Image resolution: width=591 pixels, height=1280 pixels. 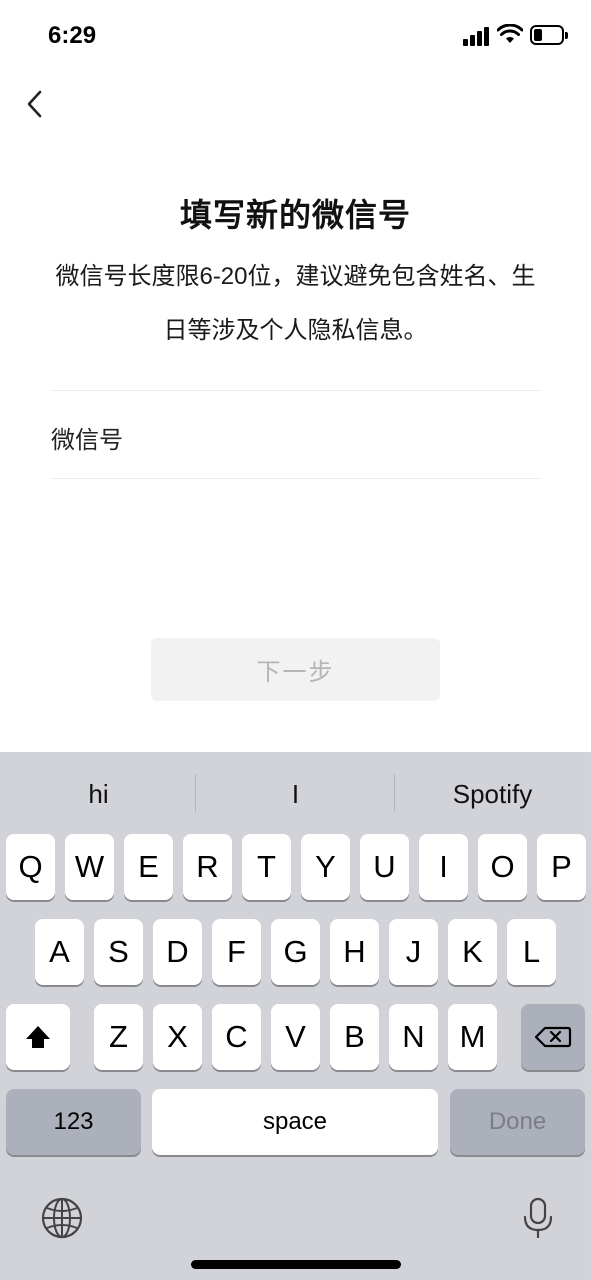 I want to click on suggestion-3: Spotify, so click(x=492, y=794).